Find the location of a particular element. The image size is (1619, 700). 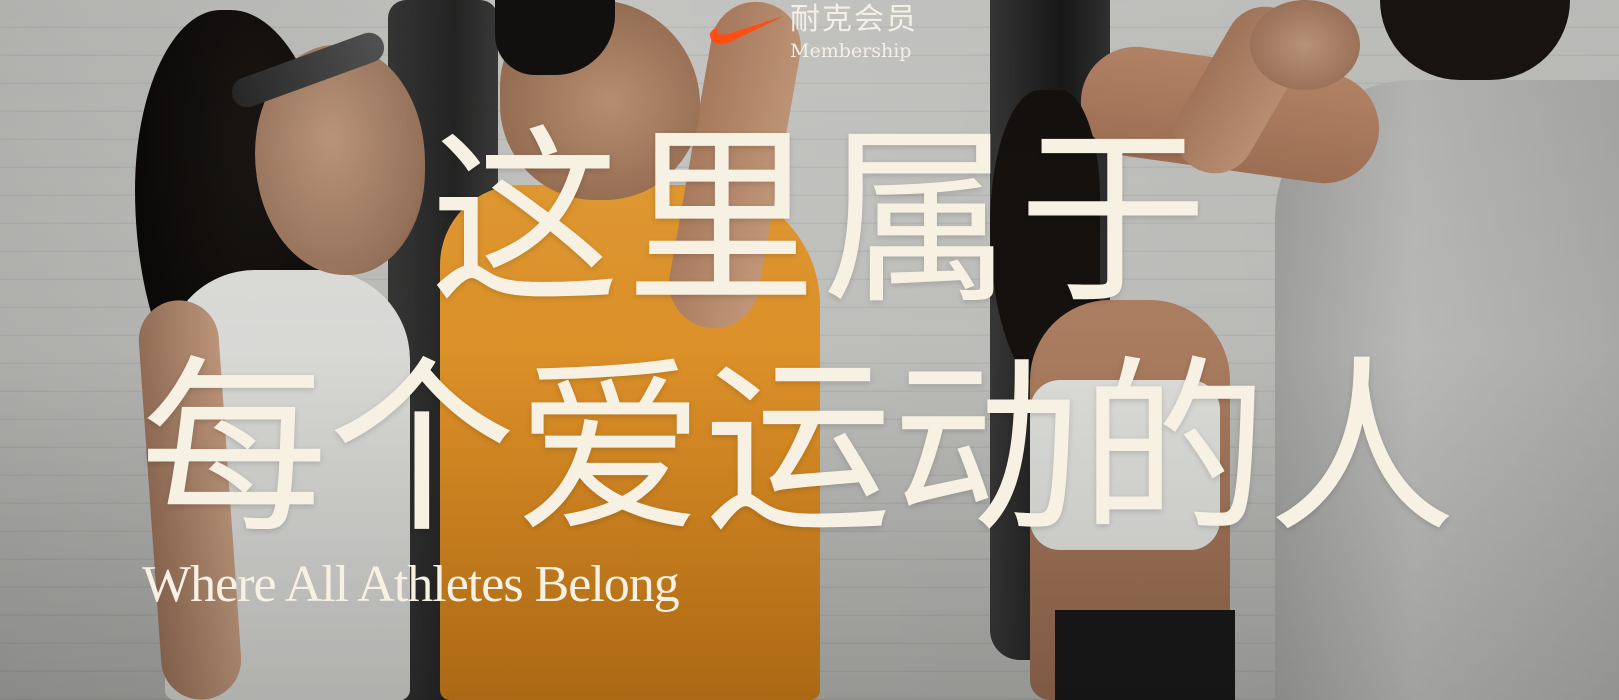

brand-name-zh: 耐克会员 is located at coordinates (854, 19).